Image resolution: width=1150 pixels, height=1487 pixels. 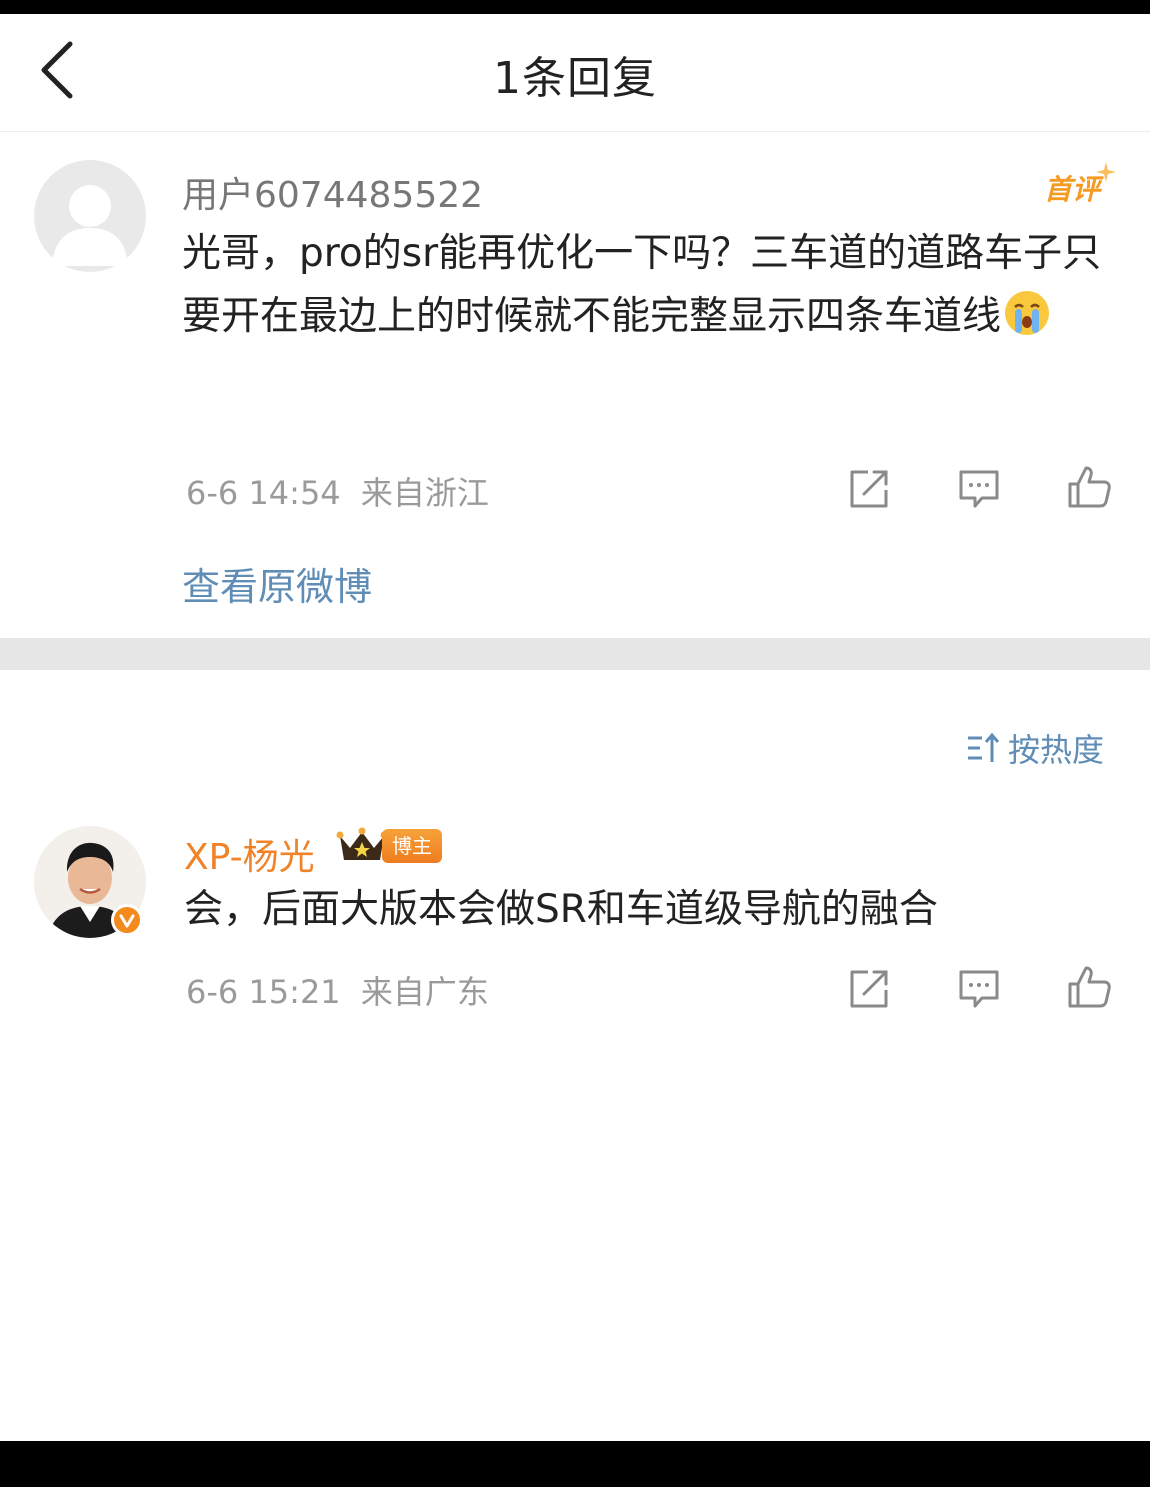 I want to click on reply-time: 6-6 15:21, so click(x=263, y=992).